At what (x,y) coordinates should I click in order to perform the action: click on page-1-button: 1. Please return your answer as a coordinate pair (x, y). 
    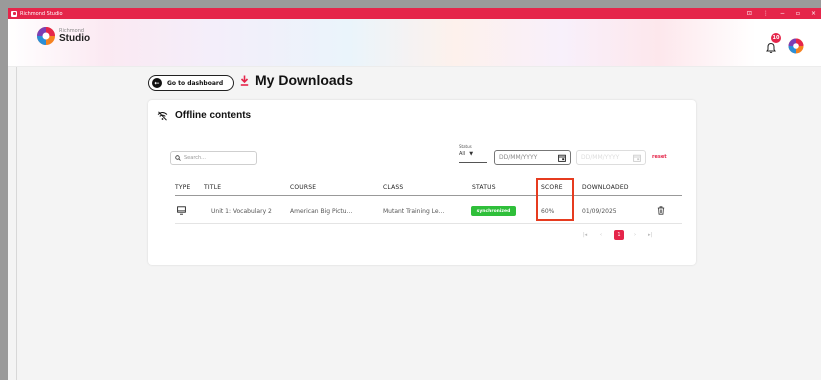
    Looking at the image, I should click on (619, 235).